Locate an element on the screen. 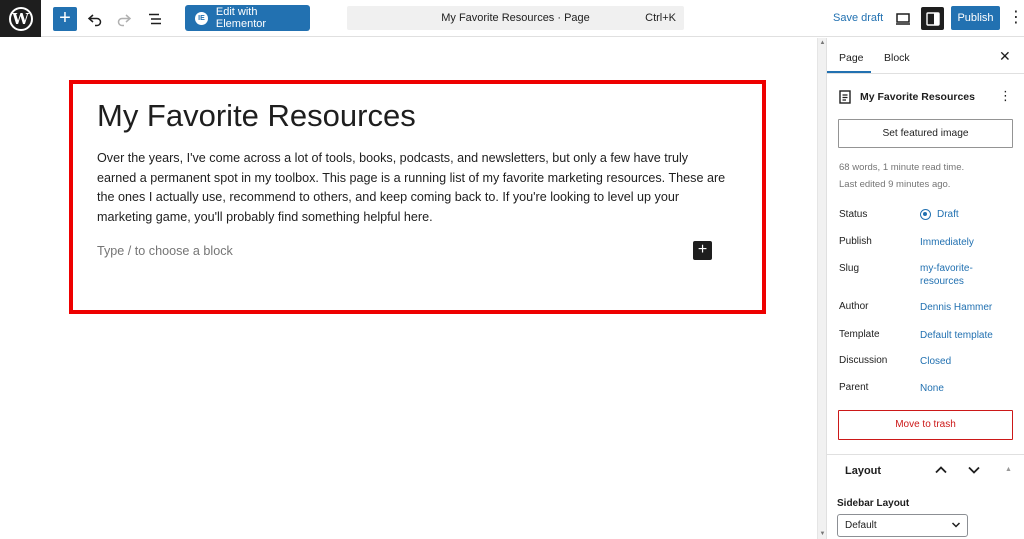 The image size is (1024, 539). undo-button is located at coordinates (95, 19).